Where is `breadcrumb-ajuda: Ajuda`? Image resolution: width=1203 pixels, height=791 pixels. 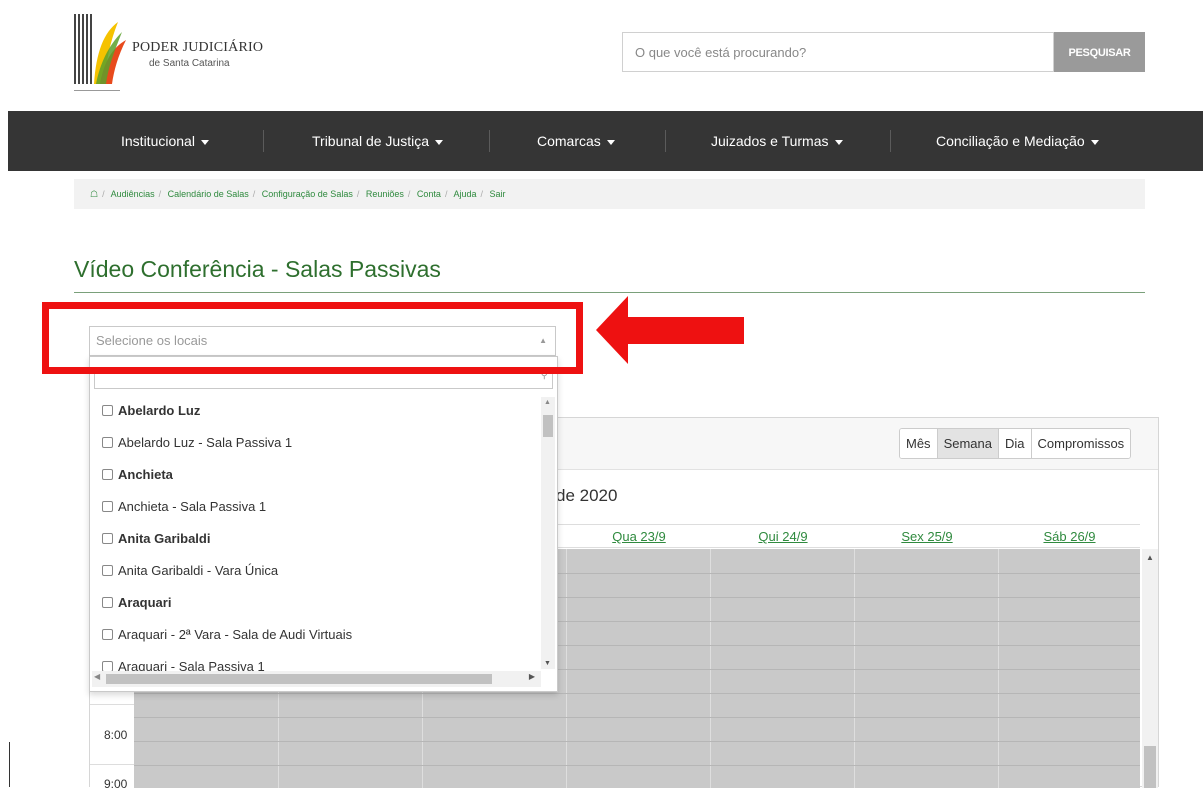 breadcrumb-ajuda: Ajuda is located at coordinates (464, 194).